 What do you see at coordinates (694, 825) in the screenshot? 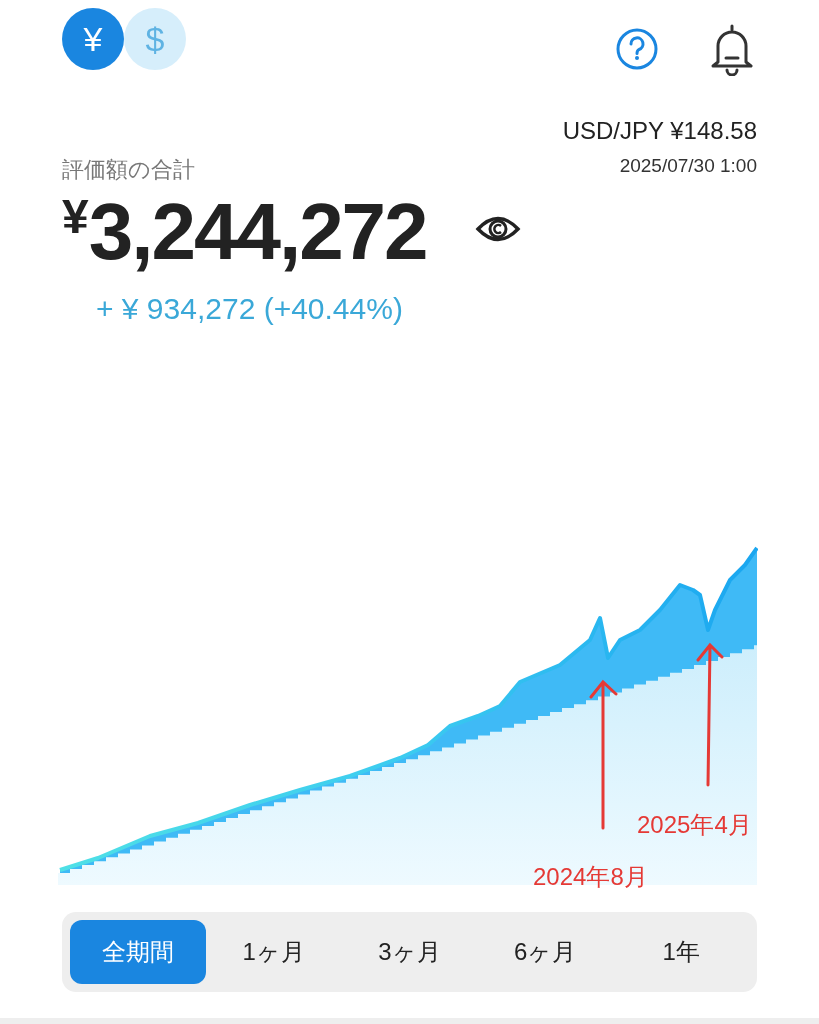
I see `annotation-text: 2025年4月` at bounding box center [694, 825].